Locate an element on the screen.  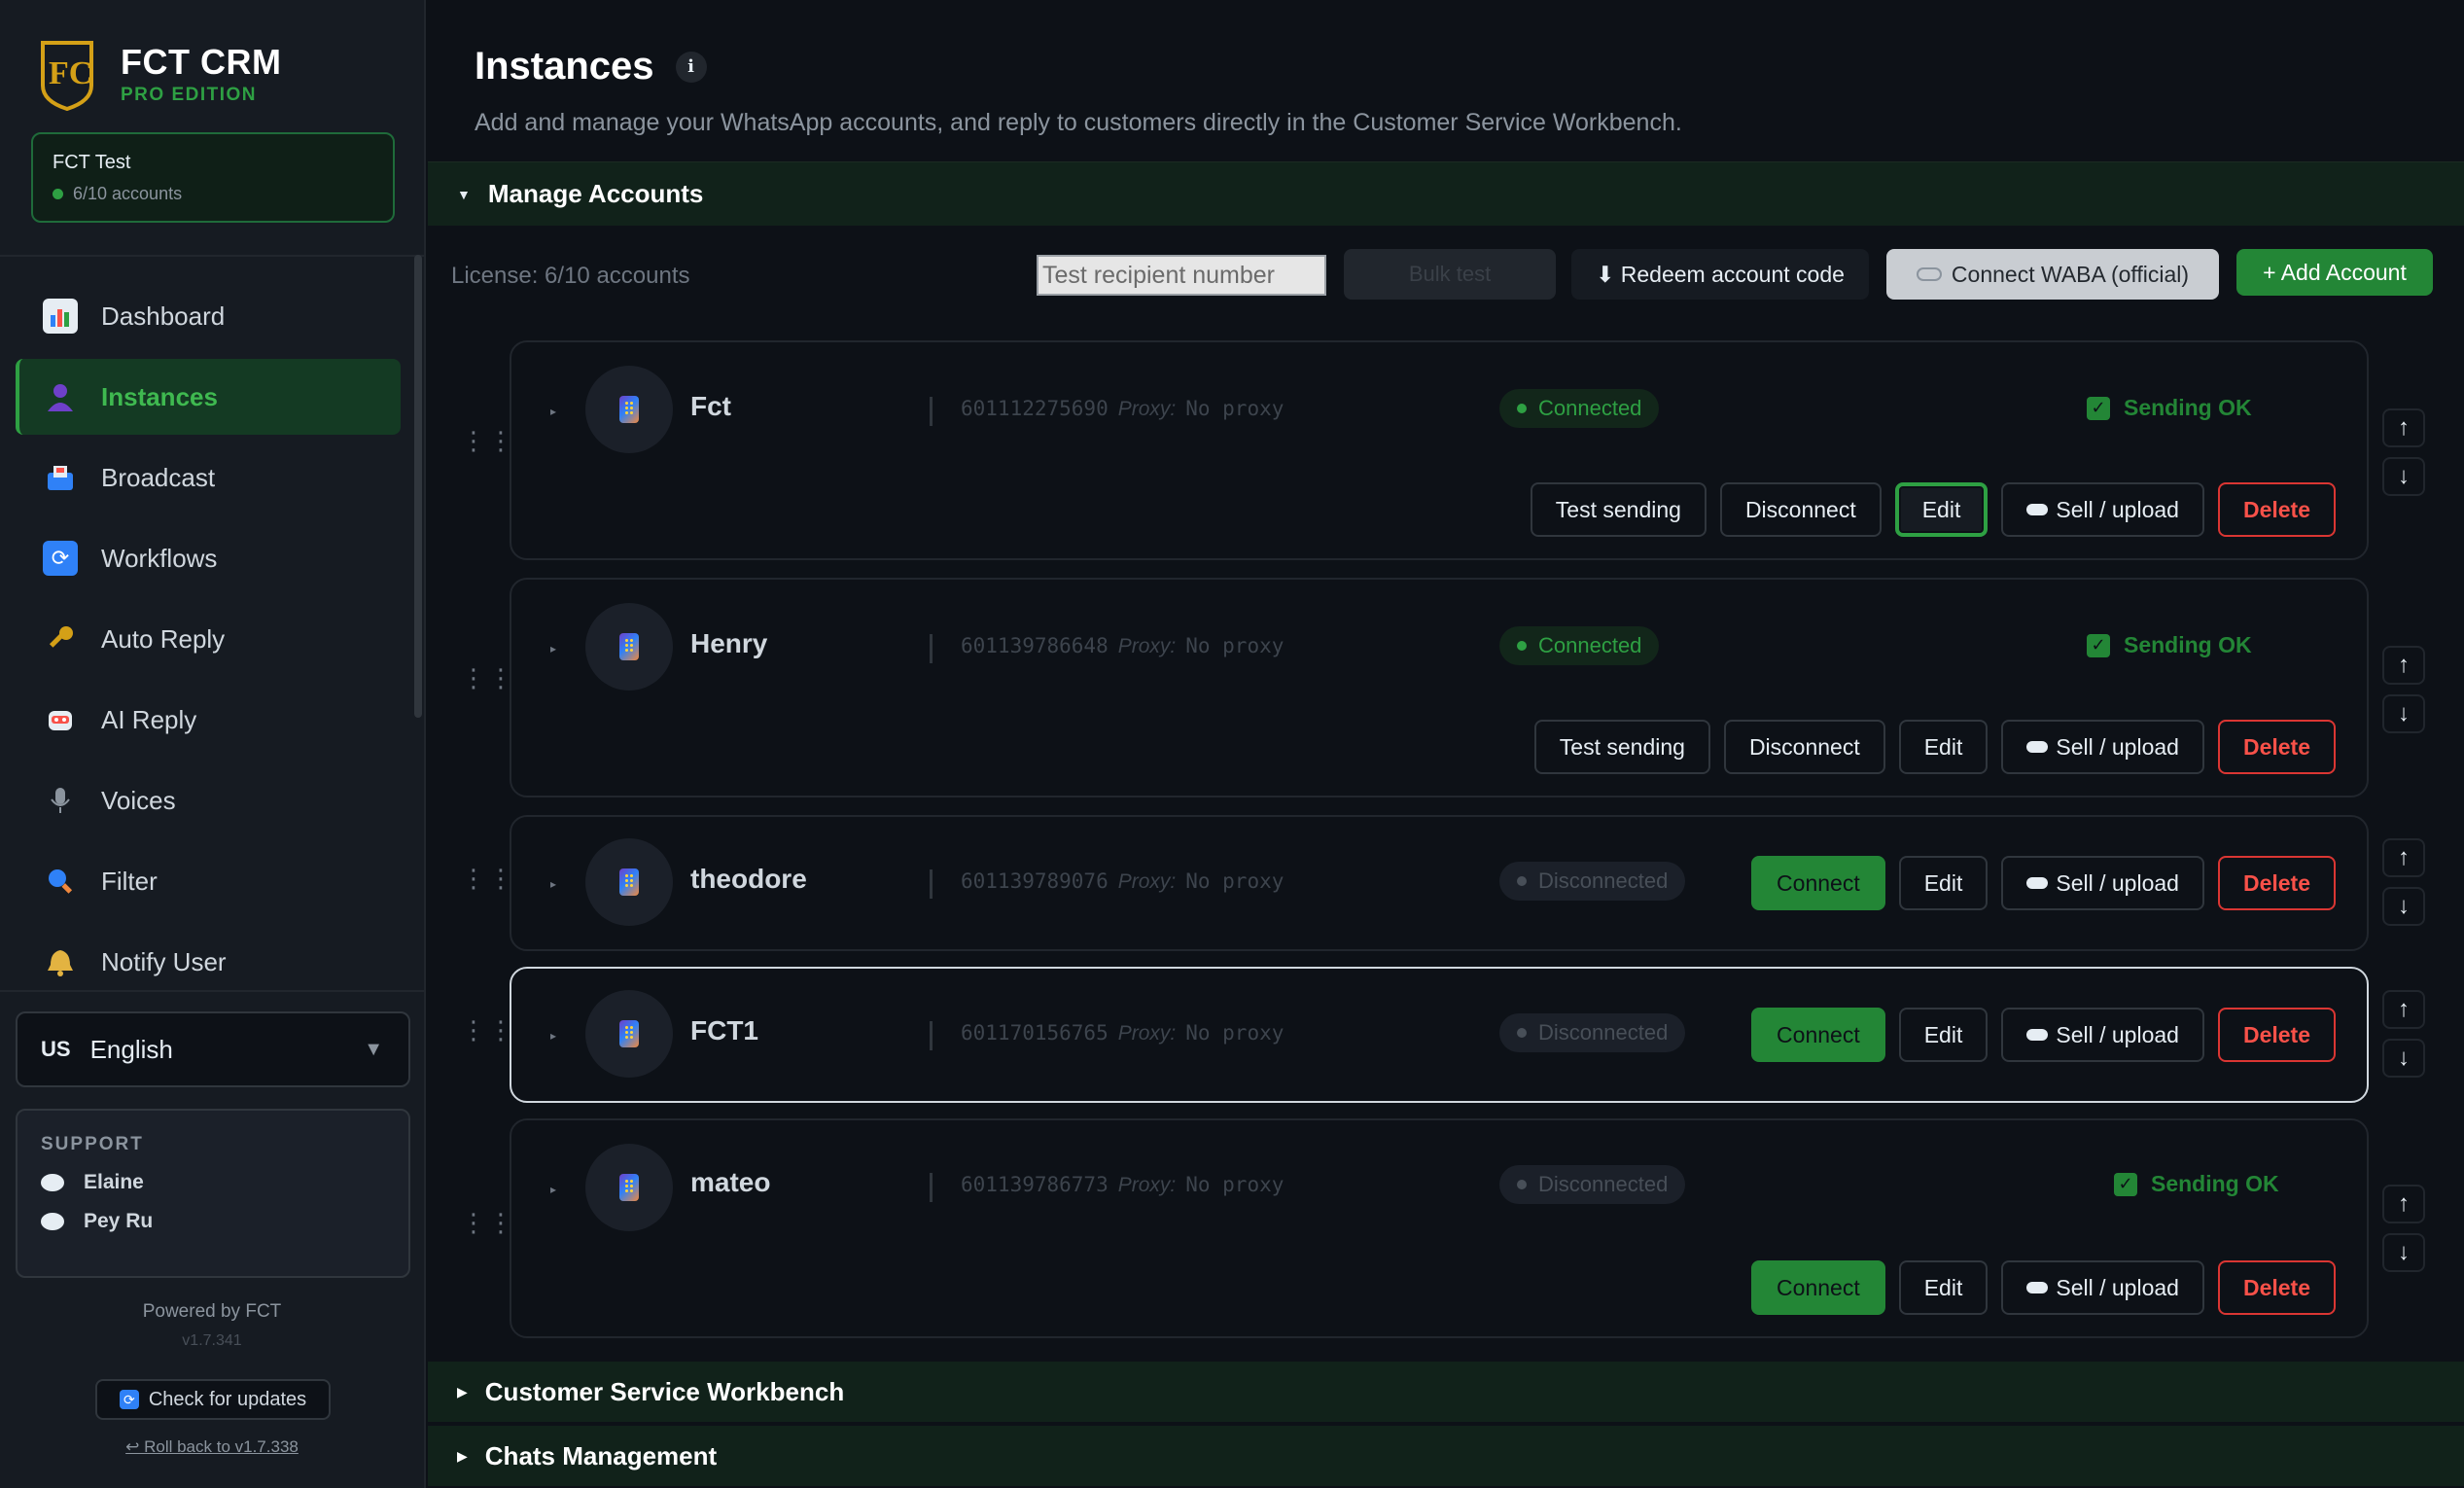
instance-number-proxy: 601139786773 Proxy: No proxy is located at coordinates (1122, 1185).